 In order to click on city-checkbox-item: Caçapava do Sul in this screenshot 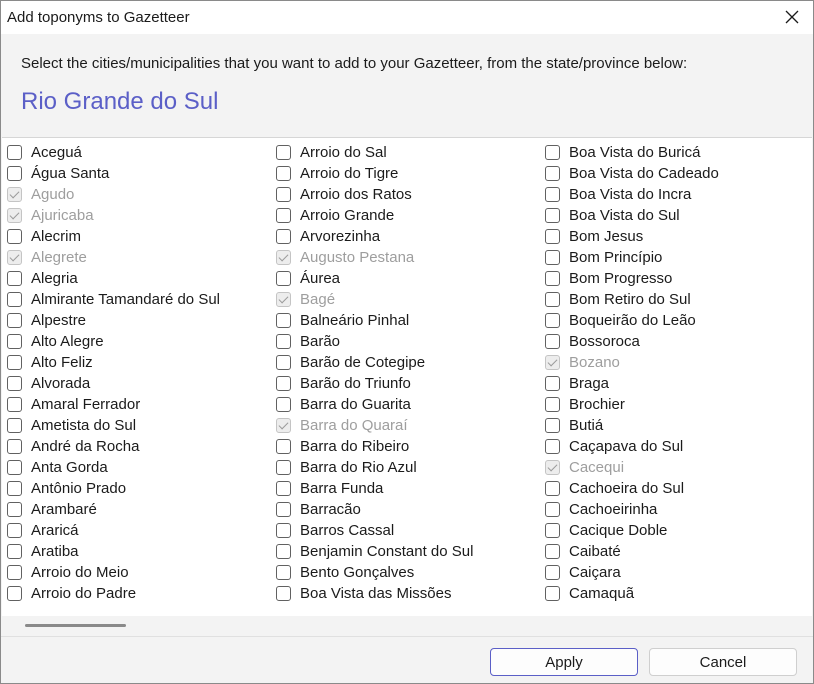, I will do `click(632, 446)`.